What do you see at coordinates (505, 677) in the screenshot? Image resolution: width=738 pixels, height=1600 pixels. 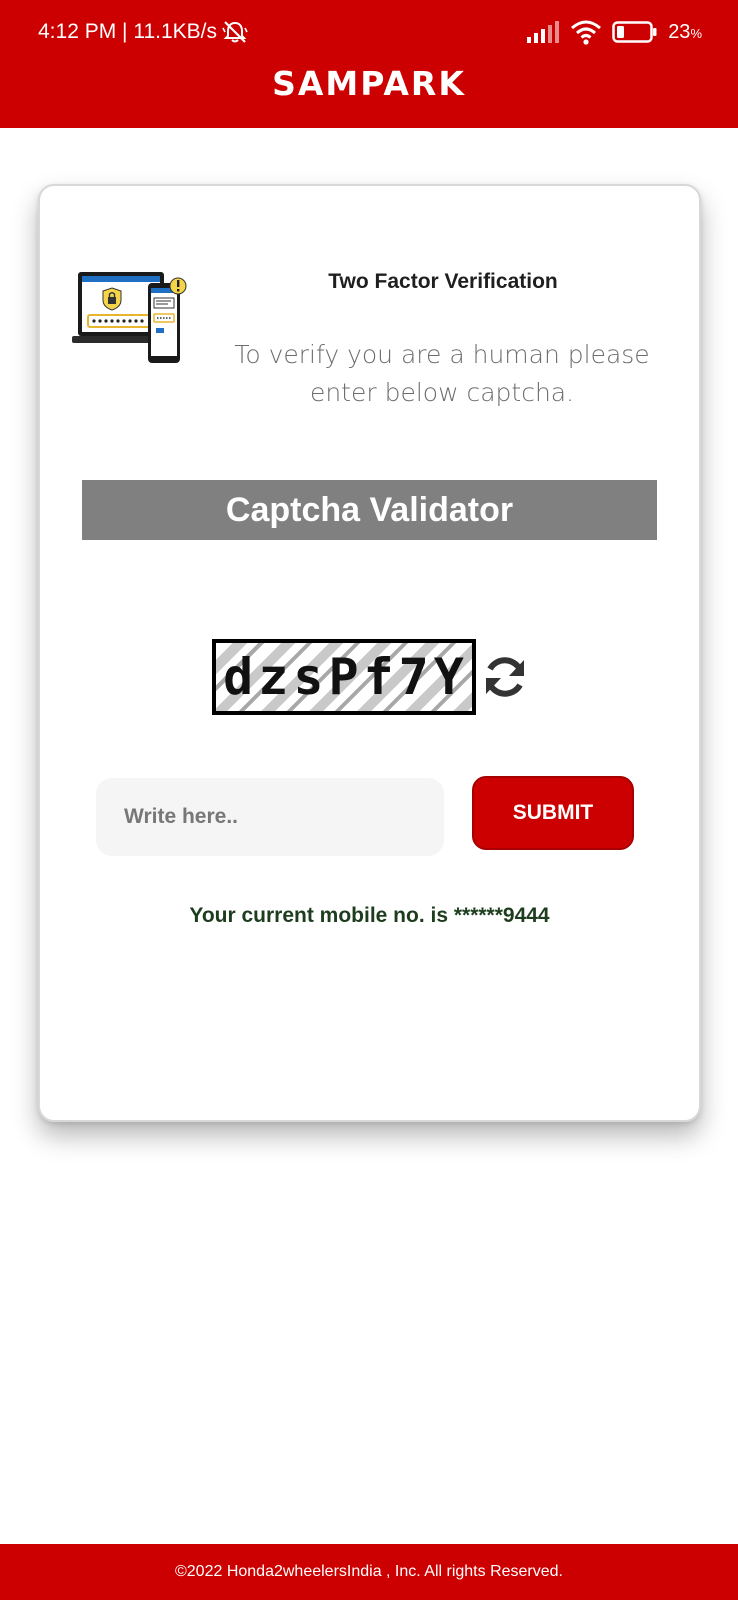 I see `refresh-icon` at bounding box center [505, 677].